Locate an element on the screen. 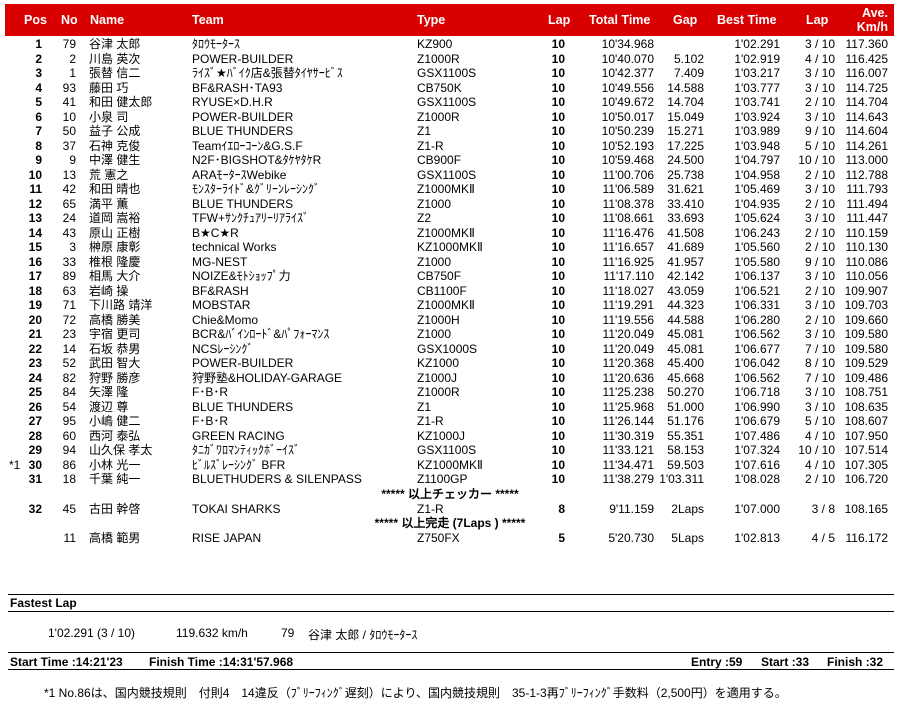 The width and height of the screenshot is (900, 712). cell-name: 荒 憲之 is located at coordinates (109, 174).